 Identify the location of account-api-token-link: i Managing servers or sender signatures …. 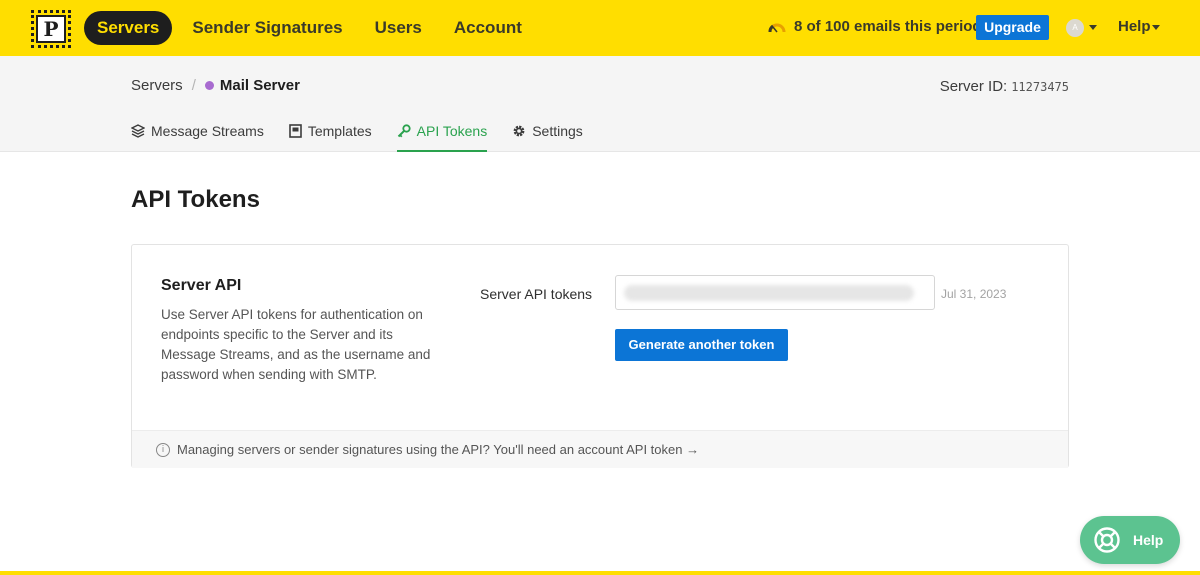
(600, 449).